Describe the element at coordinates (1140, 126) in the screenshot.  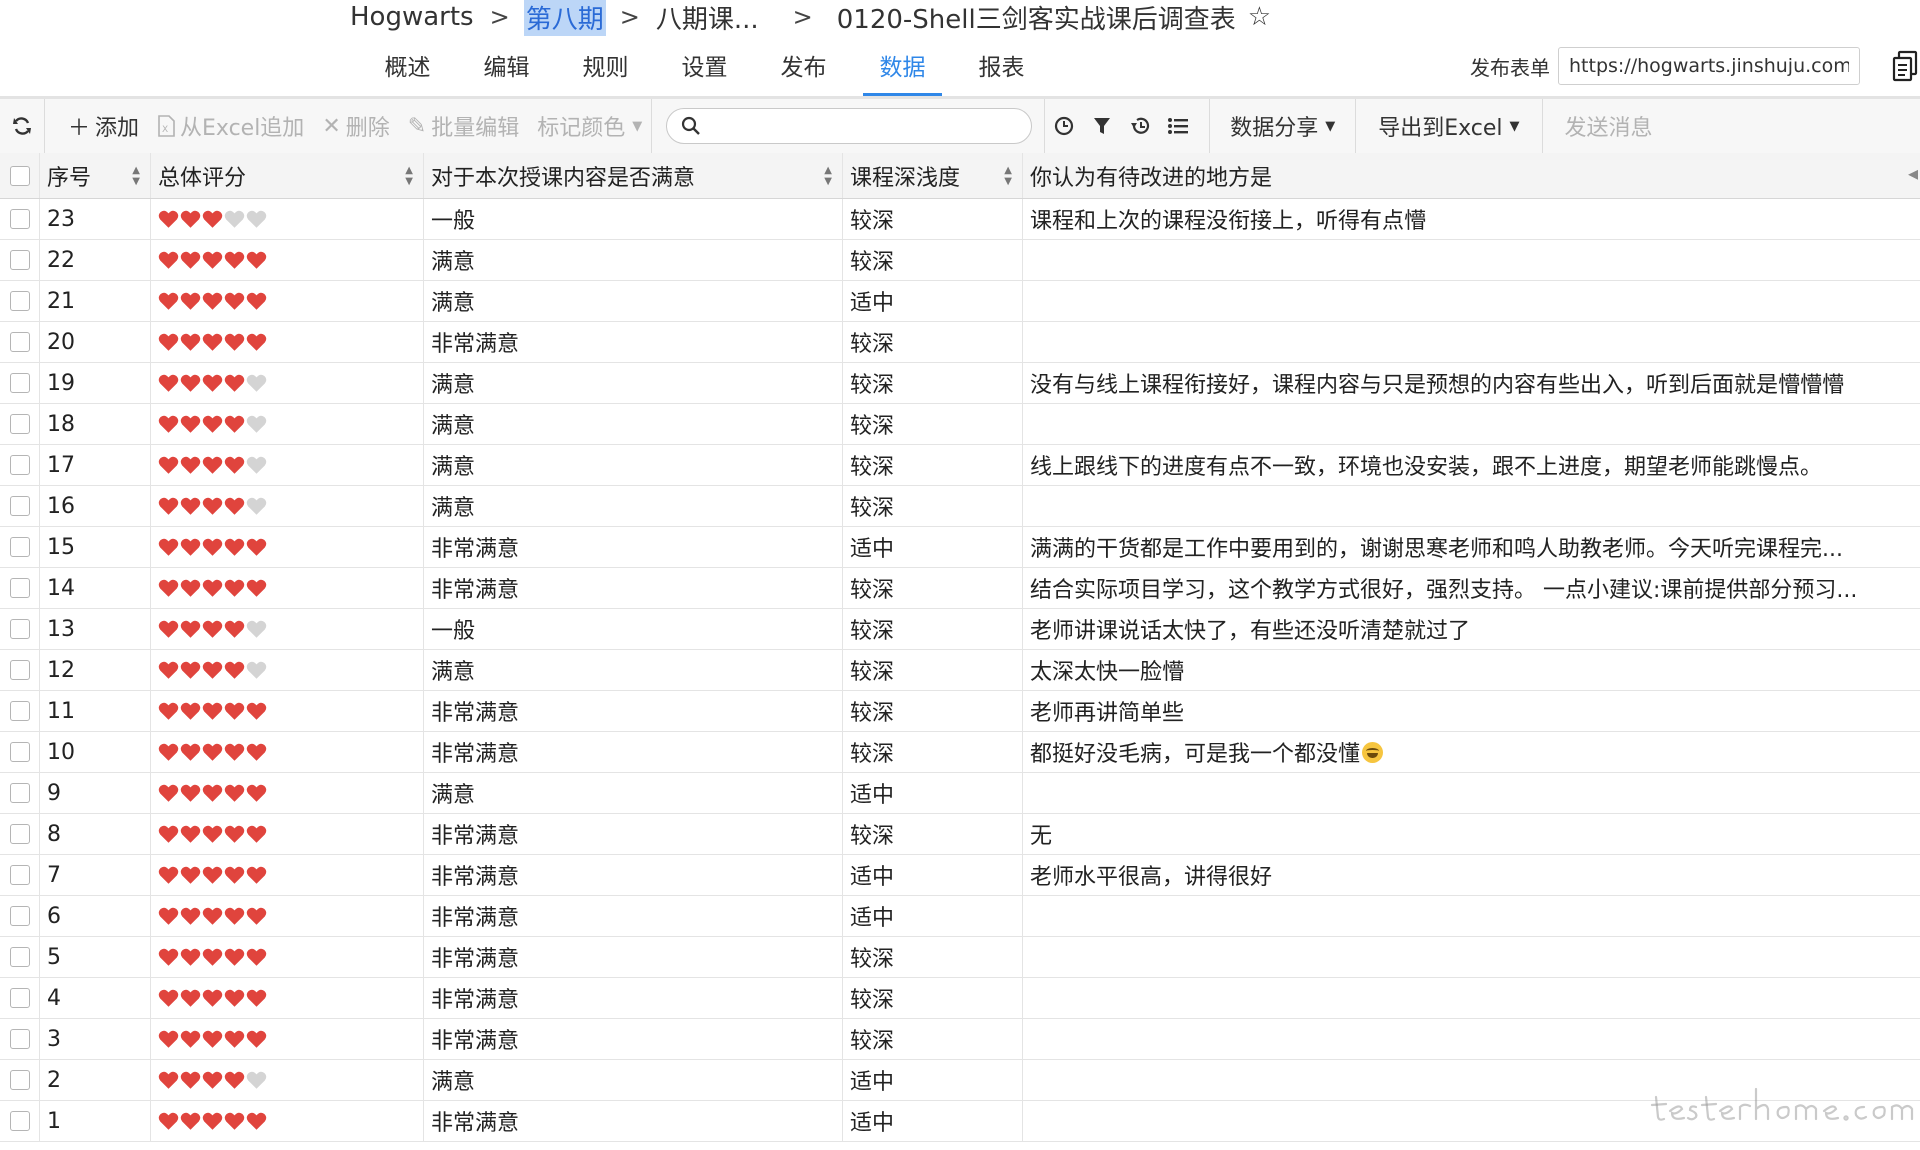
I see `history-icon` at that location.